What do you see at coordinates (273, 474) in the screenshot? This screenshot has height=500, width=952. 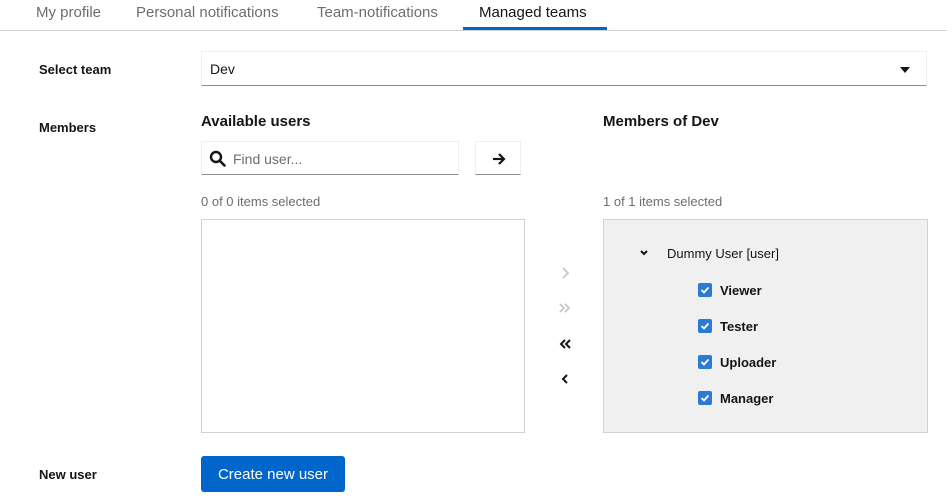 I see `create-new-user-button: Create new user` at bounding box center [273, 474].